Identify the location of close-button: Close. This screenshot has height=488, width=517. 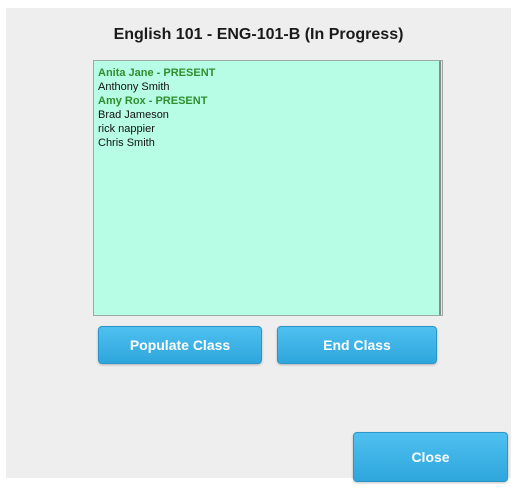
(430, 457).